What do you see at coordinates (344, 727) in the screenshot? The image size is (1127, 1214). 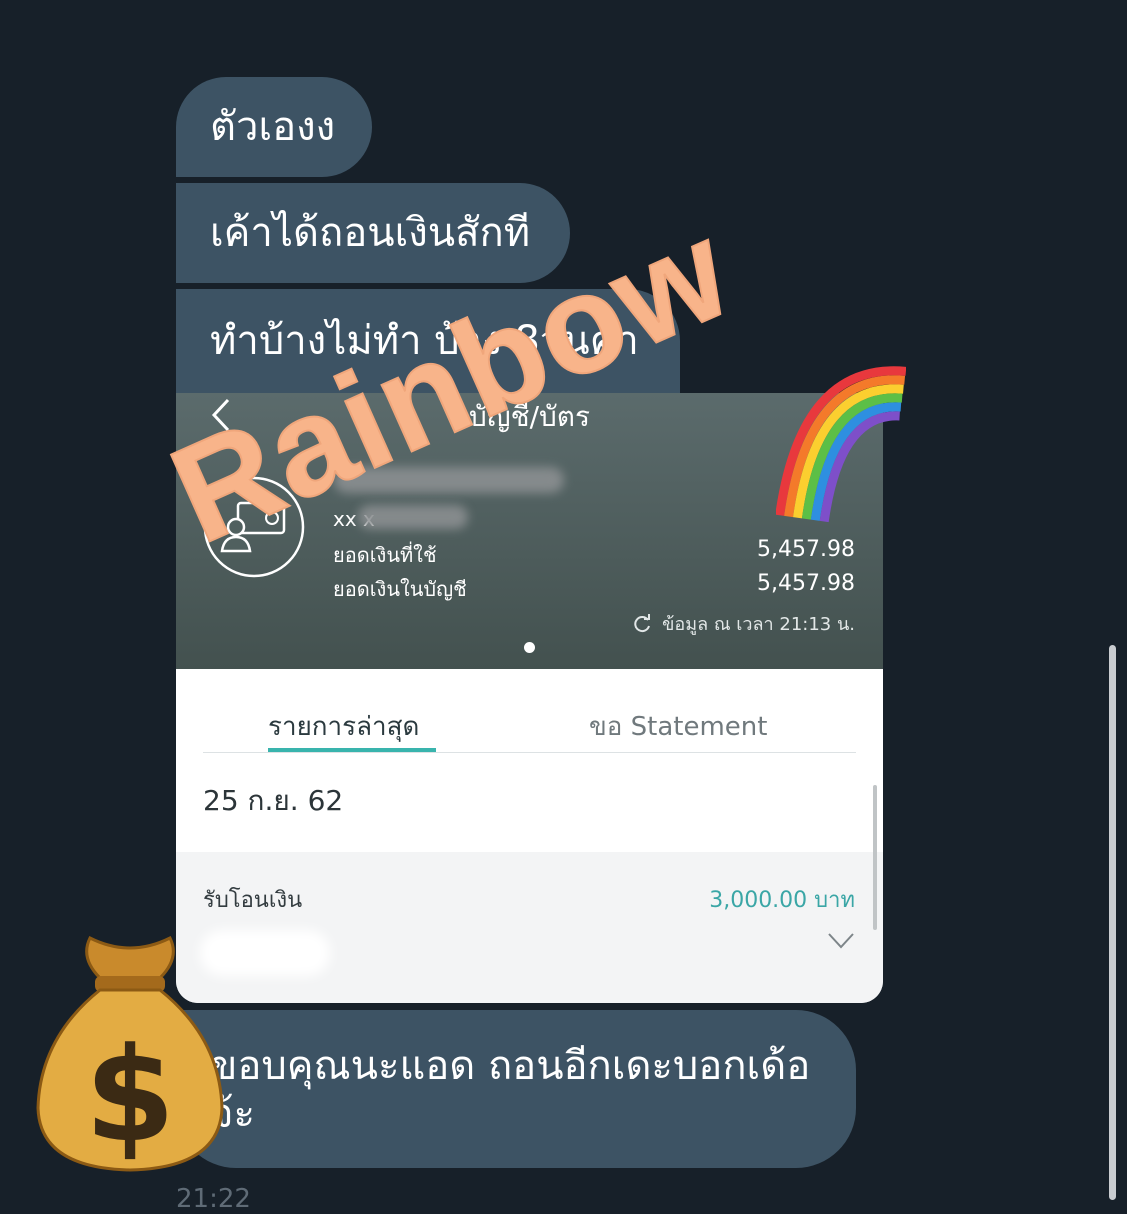 I see `tab-recent-transactions: รายการล่าสุด` at bounding box center [344, 727].